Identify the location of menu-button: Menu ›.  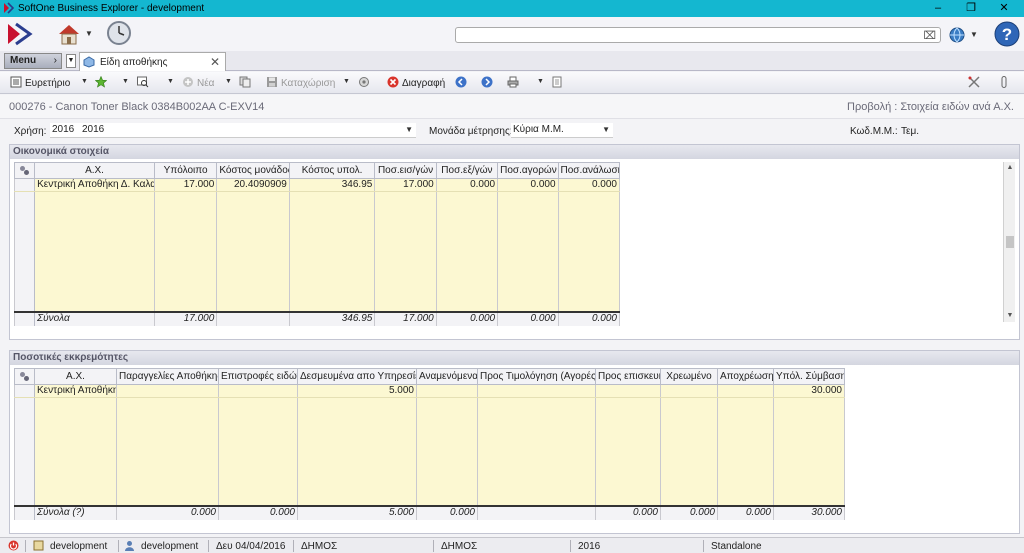
(33, 61).